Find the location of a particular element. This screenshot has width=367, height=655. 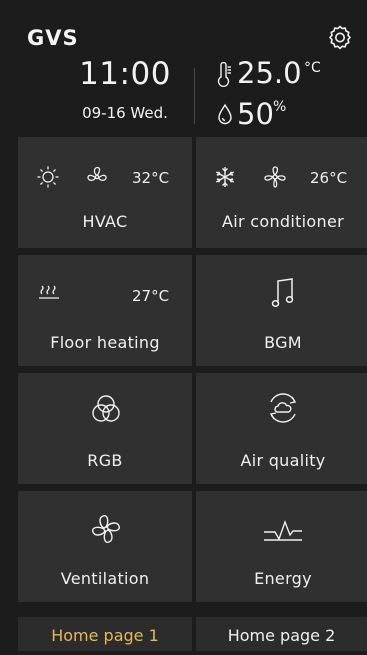

brand-logo: GVS is located at coordinates (53, 38).